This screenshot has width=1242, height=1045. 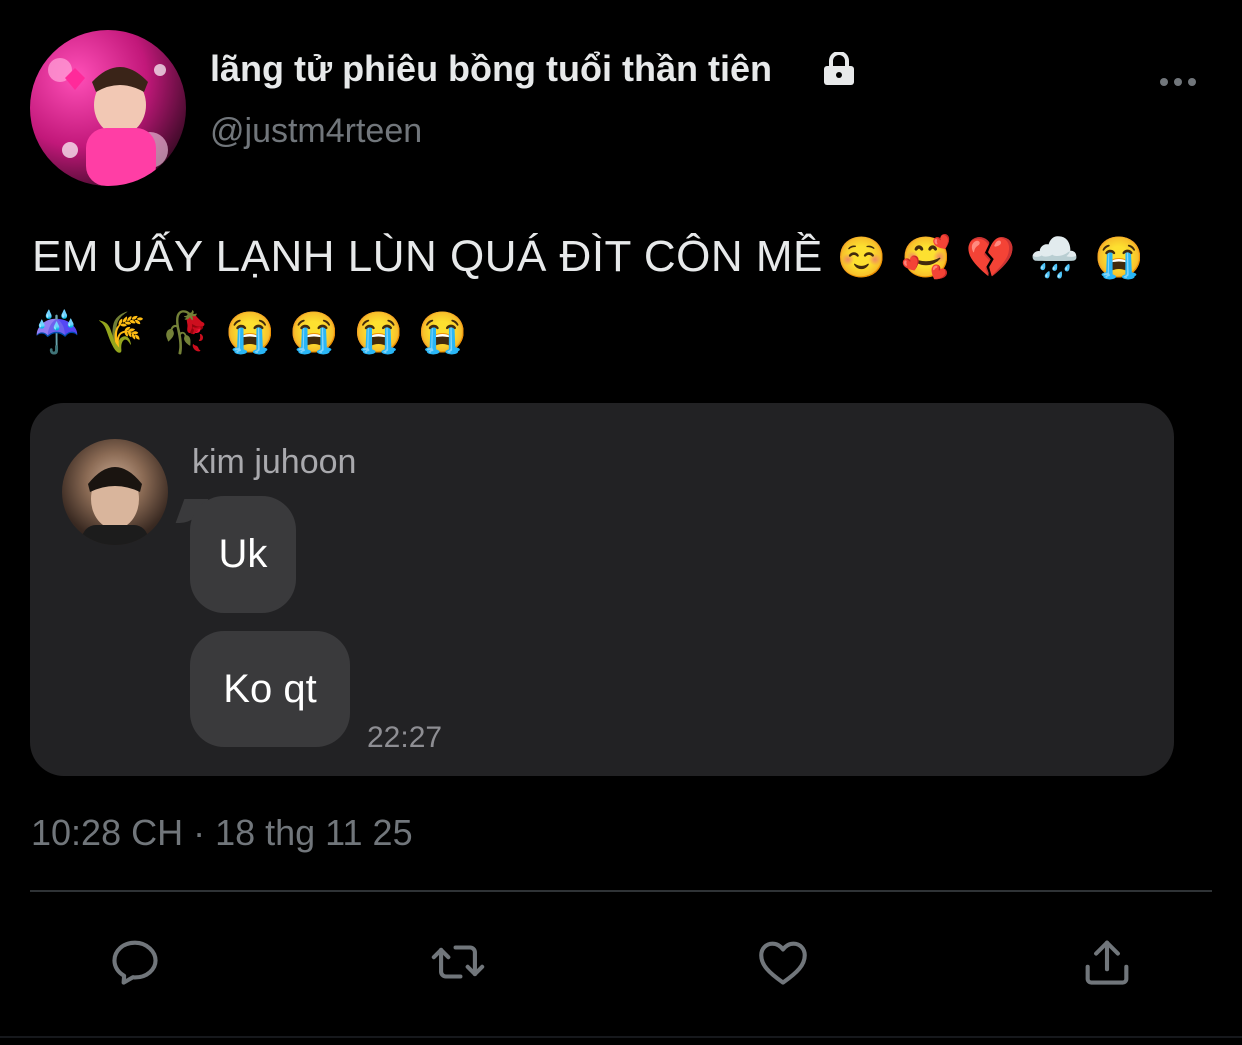 I want to click on share-icon, so click(x=1107, y=962).